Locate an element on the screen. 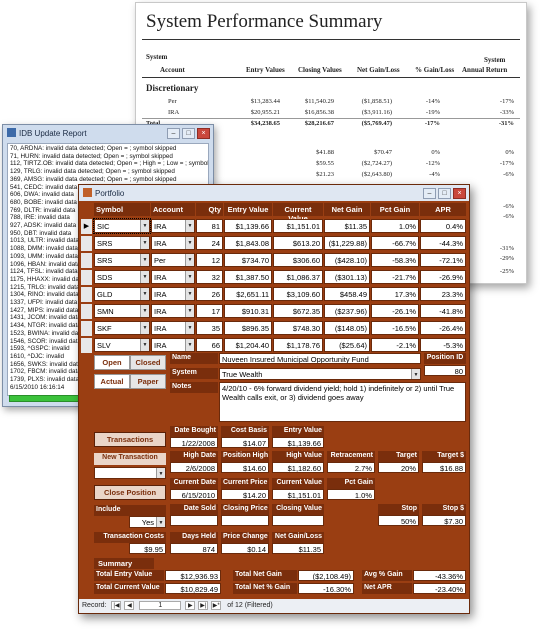 This screenshot has height=637, width=540. net-gainloss-field: $11.35 is located at coordinates (298, 548).